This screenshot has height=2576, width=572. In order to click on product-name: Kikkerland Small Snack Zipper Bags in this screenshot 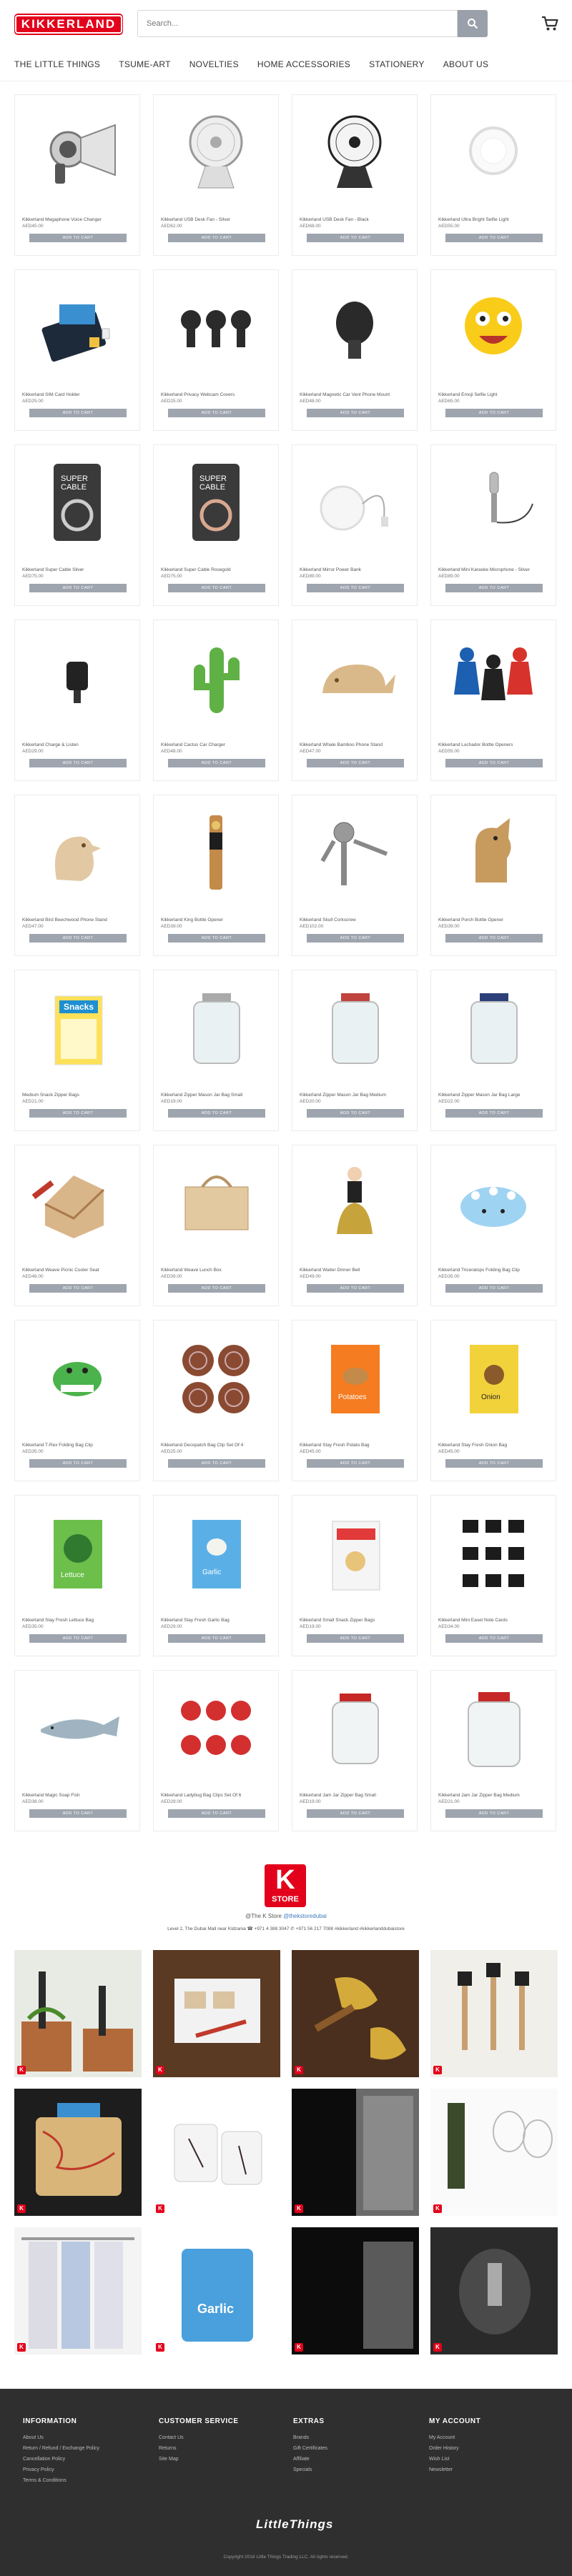, I will do `click(356, 1620)`.